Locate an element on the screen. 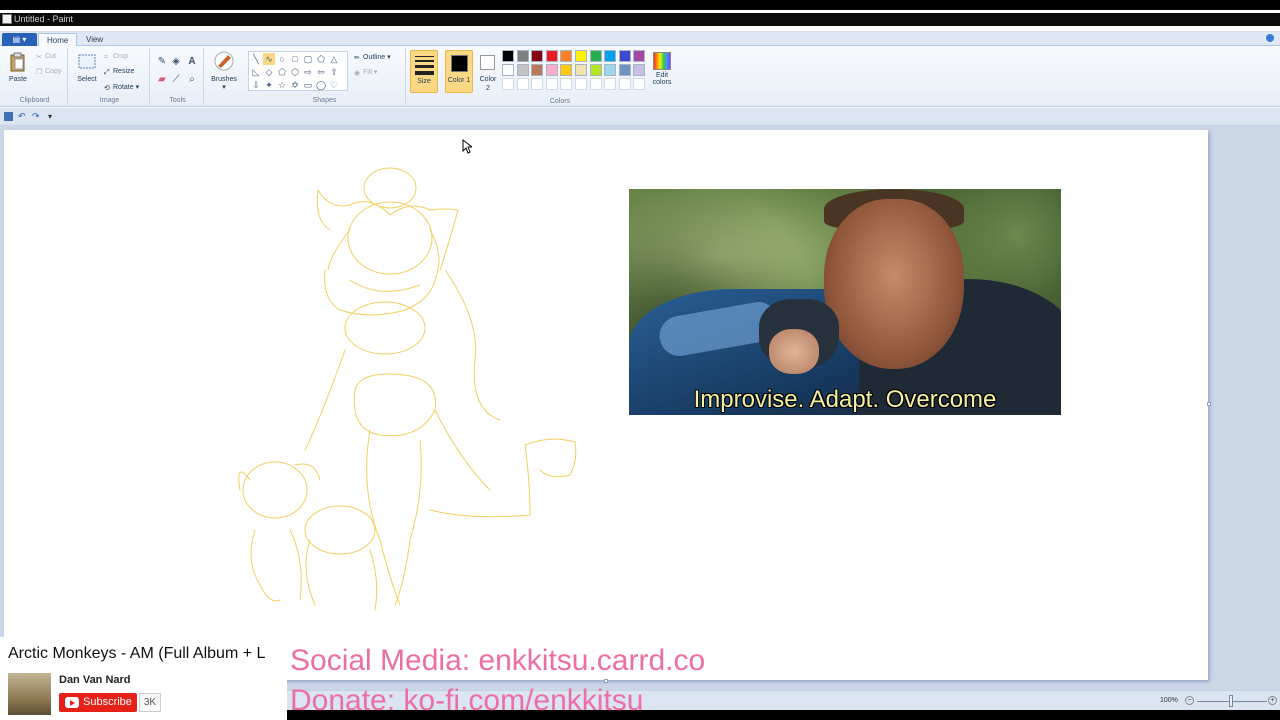 This screenshot has height=720, width=1280. outline-label: Outline is located at coordinates (374, 57).